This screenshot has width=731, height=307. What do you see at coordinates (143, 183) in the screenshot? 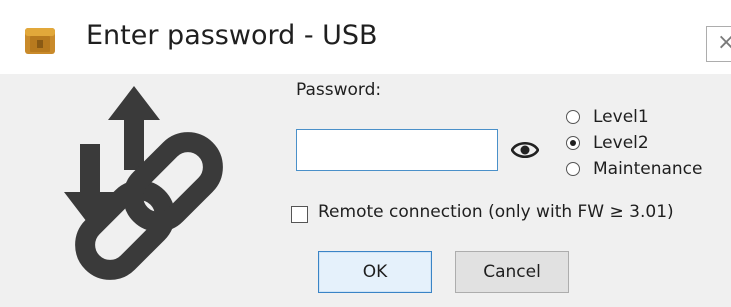
I see `link-transfer-icon` at bounding box center [143, 183].